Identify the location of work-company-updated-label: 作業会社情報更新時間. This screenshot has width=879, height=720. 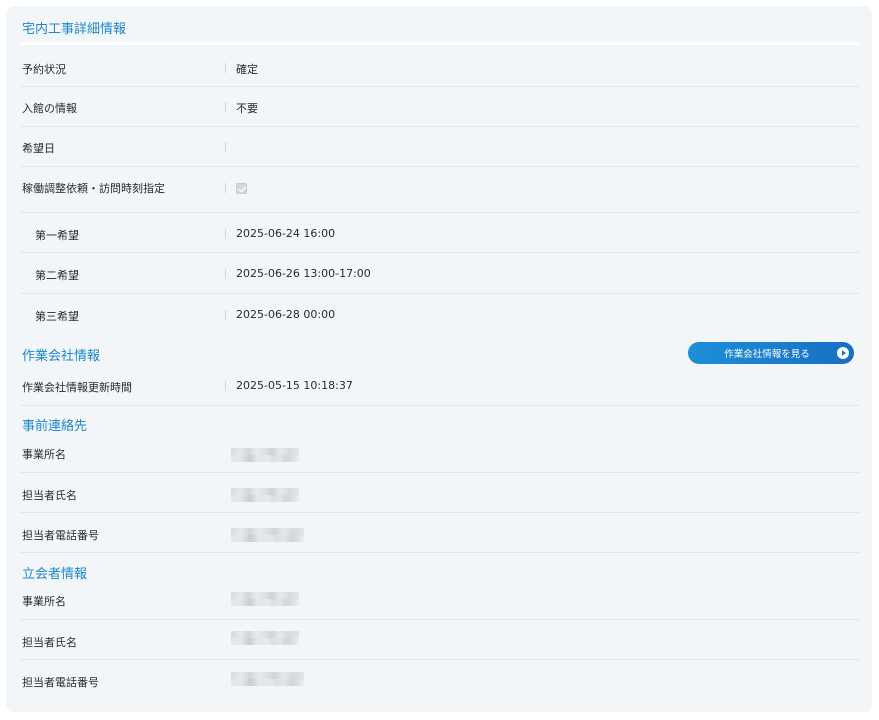
(77, 387).